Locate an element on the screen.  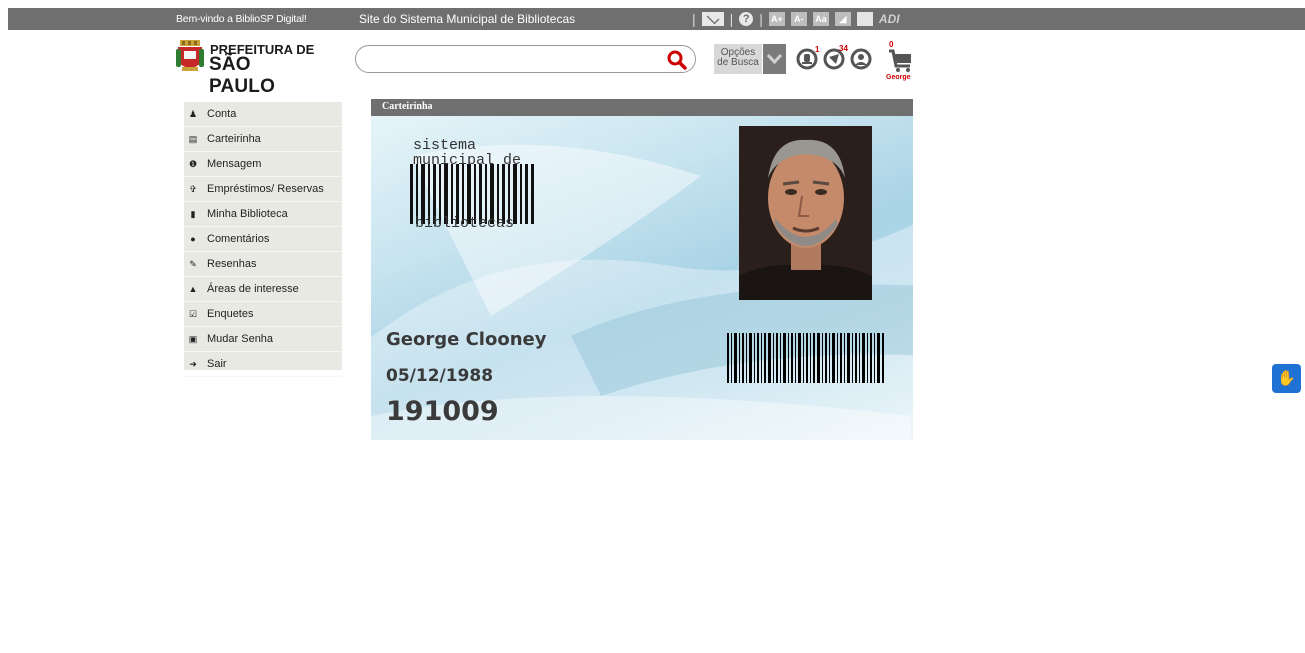
site-title: Site do Sistema Municipal de Bibliotecas is located at coordinates (467, 19).